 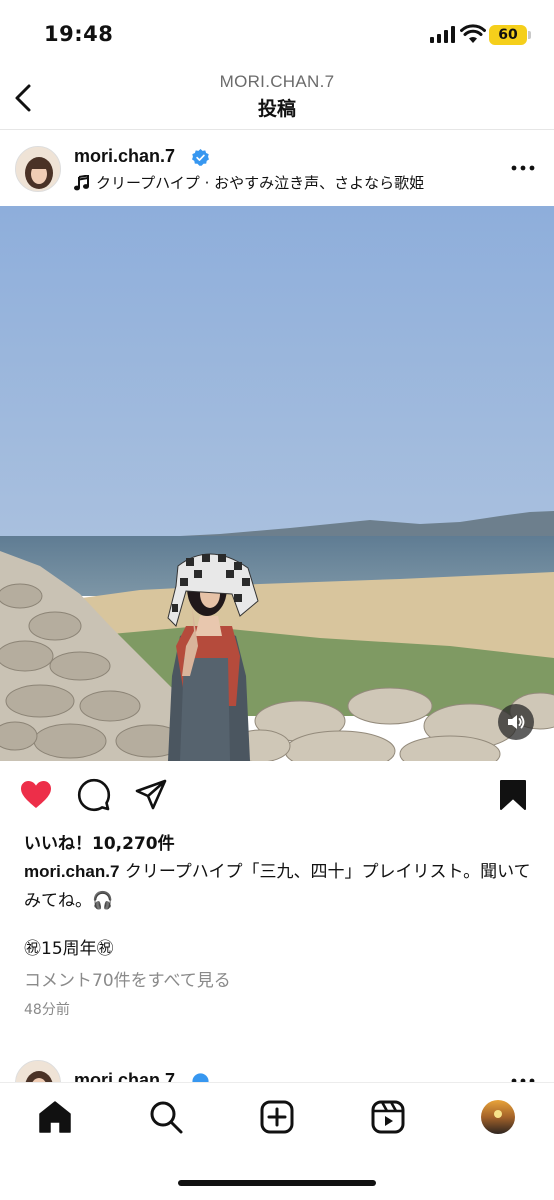 What do you see at coordinates (94, 795) in the screenshot?
I see `comment-icon` at bounding box center [94, 795].